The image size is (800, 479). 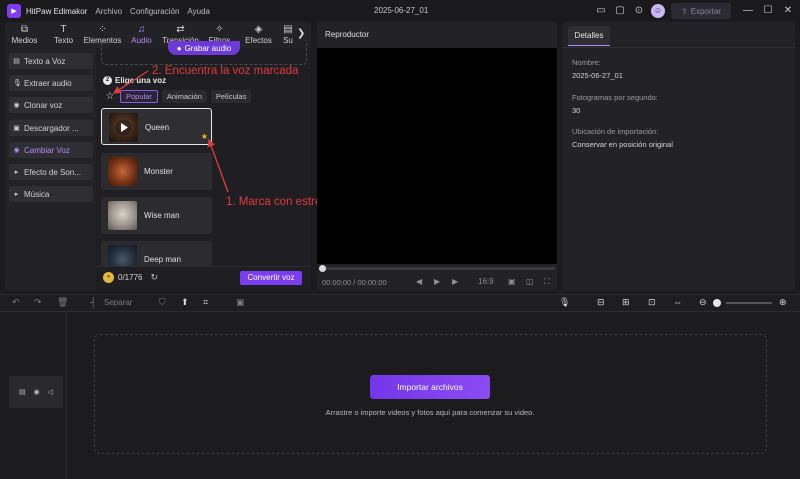 What do you see at coordinates (162, 302) in the screenshot?
I see `shield-icon: ⛉` at bounding box center [162, 302].